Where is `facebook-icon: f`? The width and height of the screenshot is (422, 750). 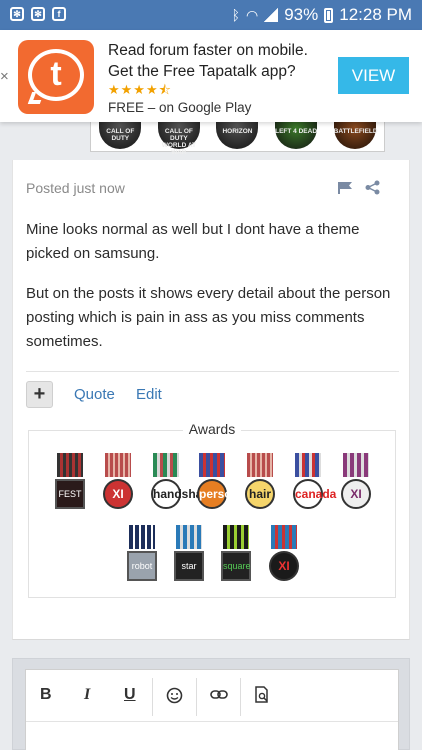 facebook-icon: f is located at coordinates (59, 14).